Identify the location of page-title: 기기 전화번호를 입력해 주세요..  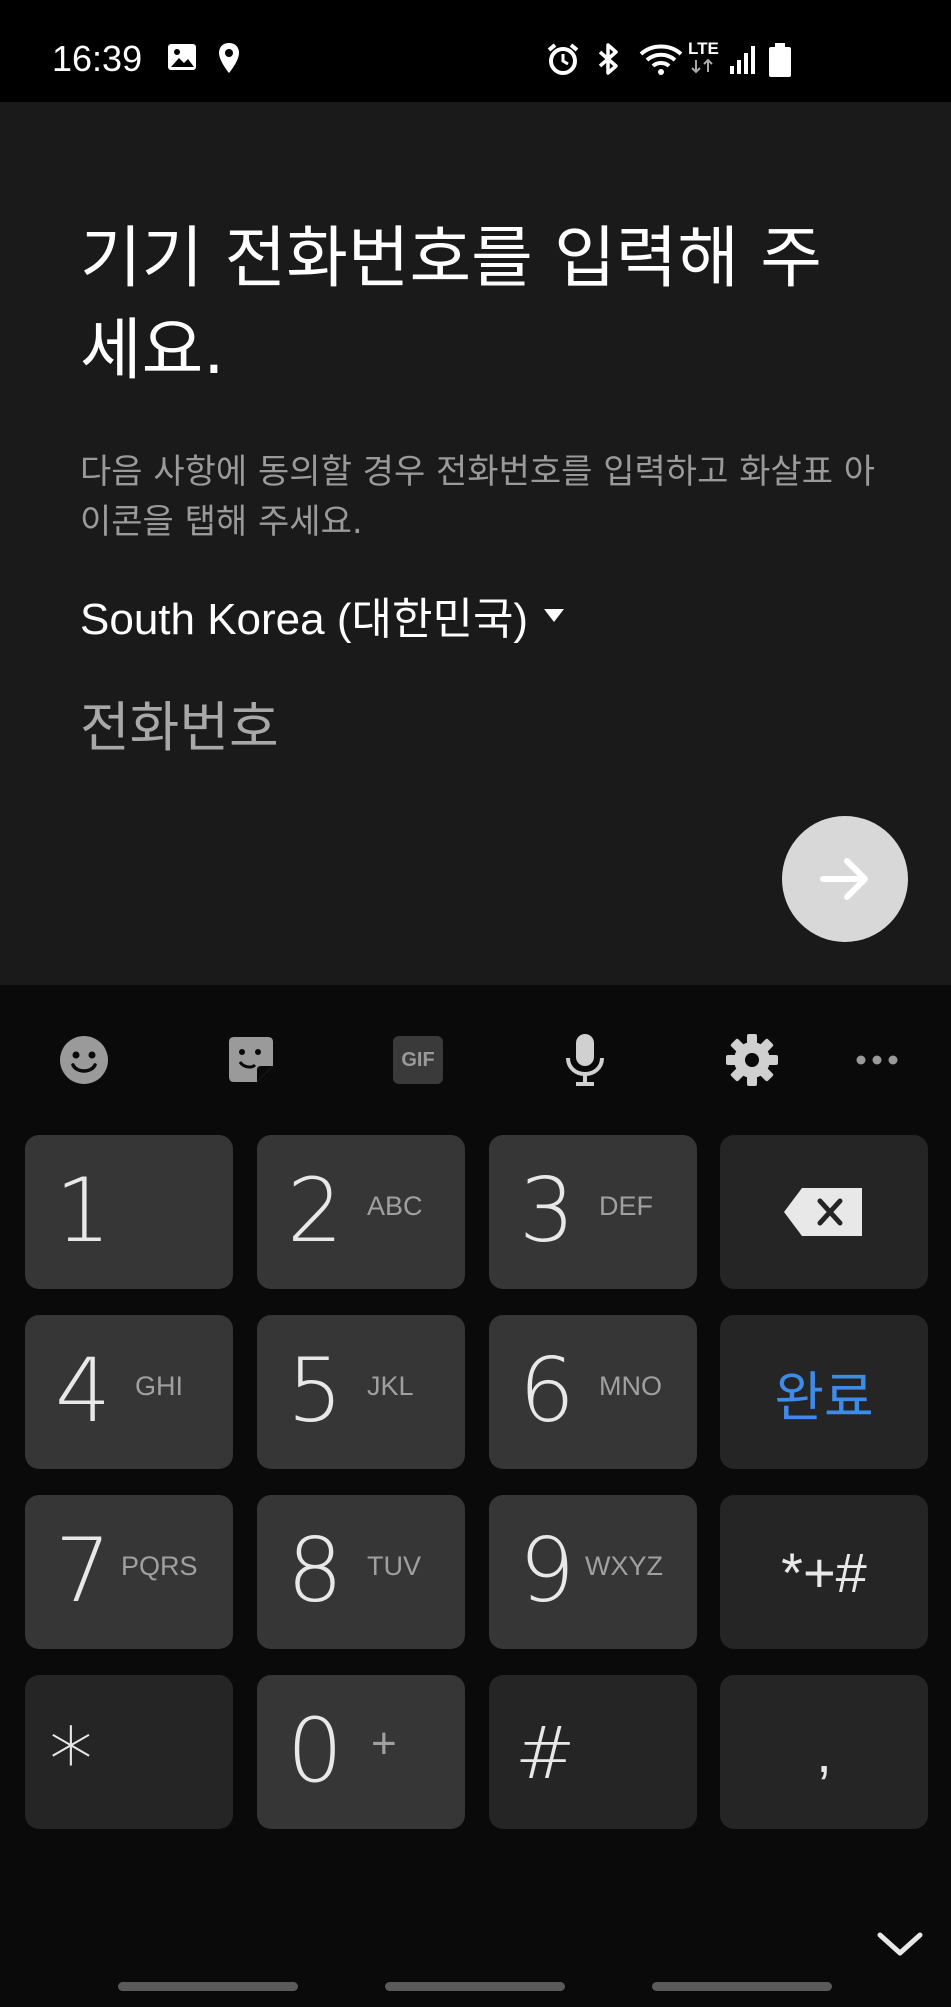
(451, 304).